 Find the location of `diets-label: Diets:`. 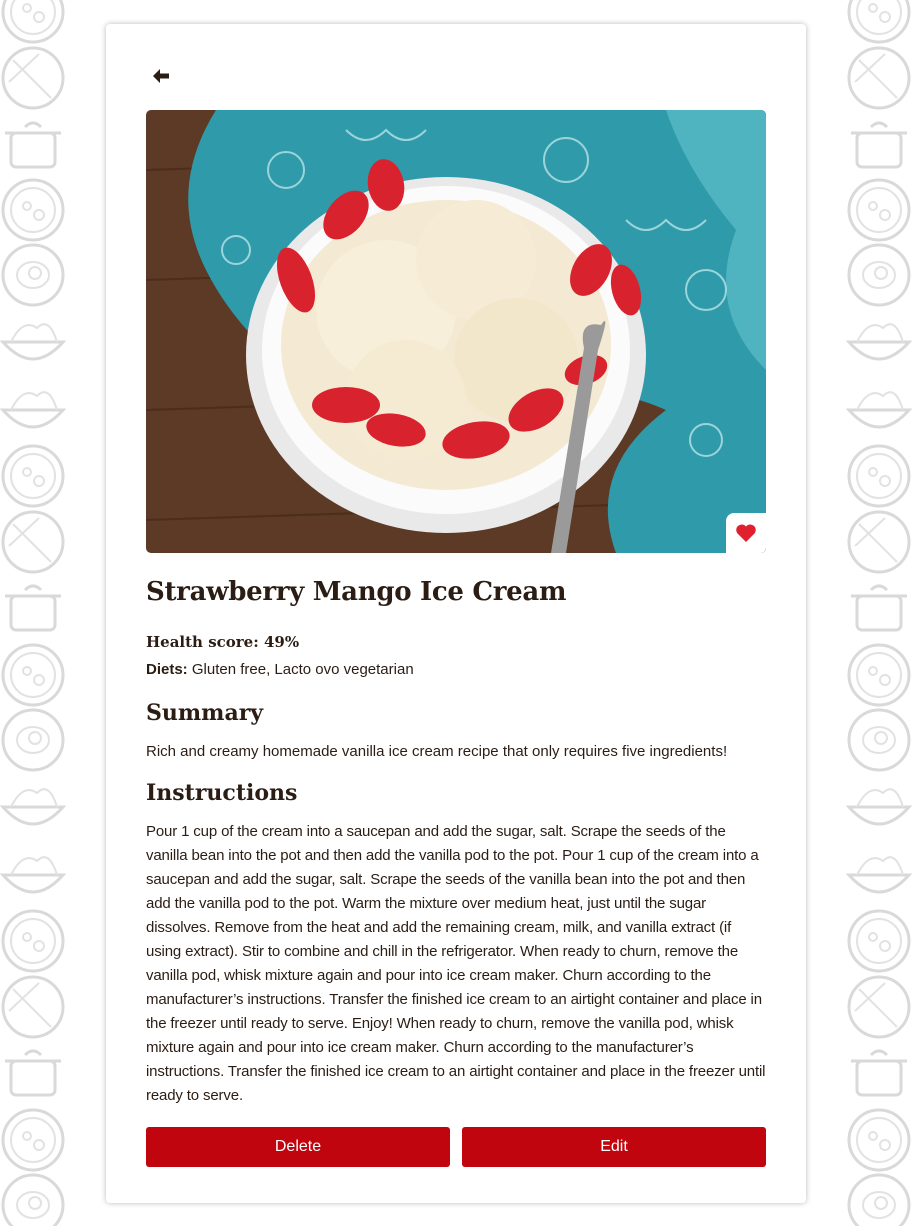

diets-label: Diets: is located at coordinates (167, 669).